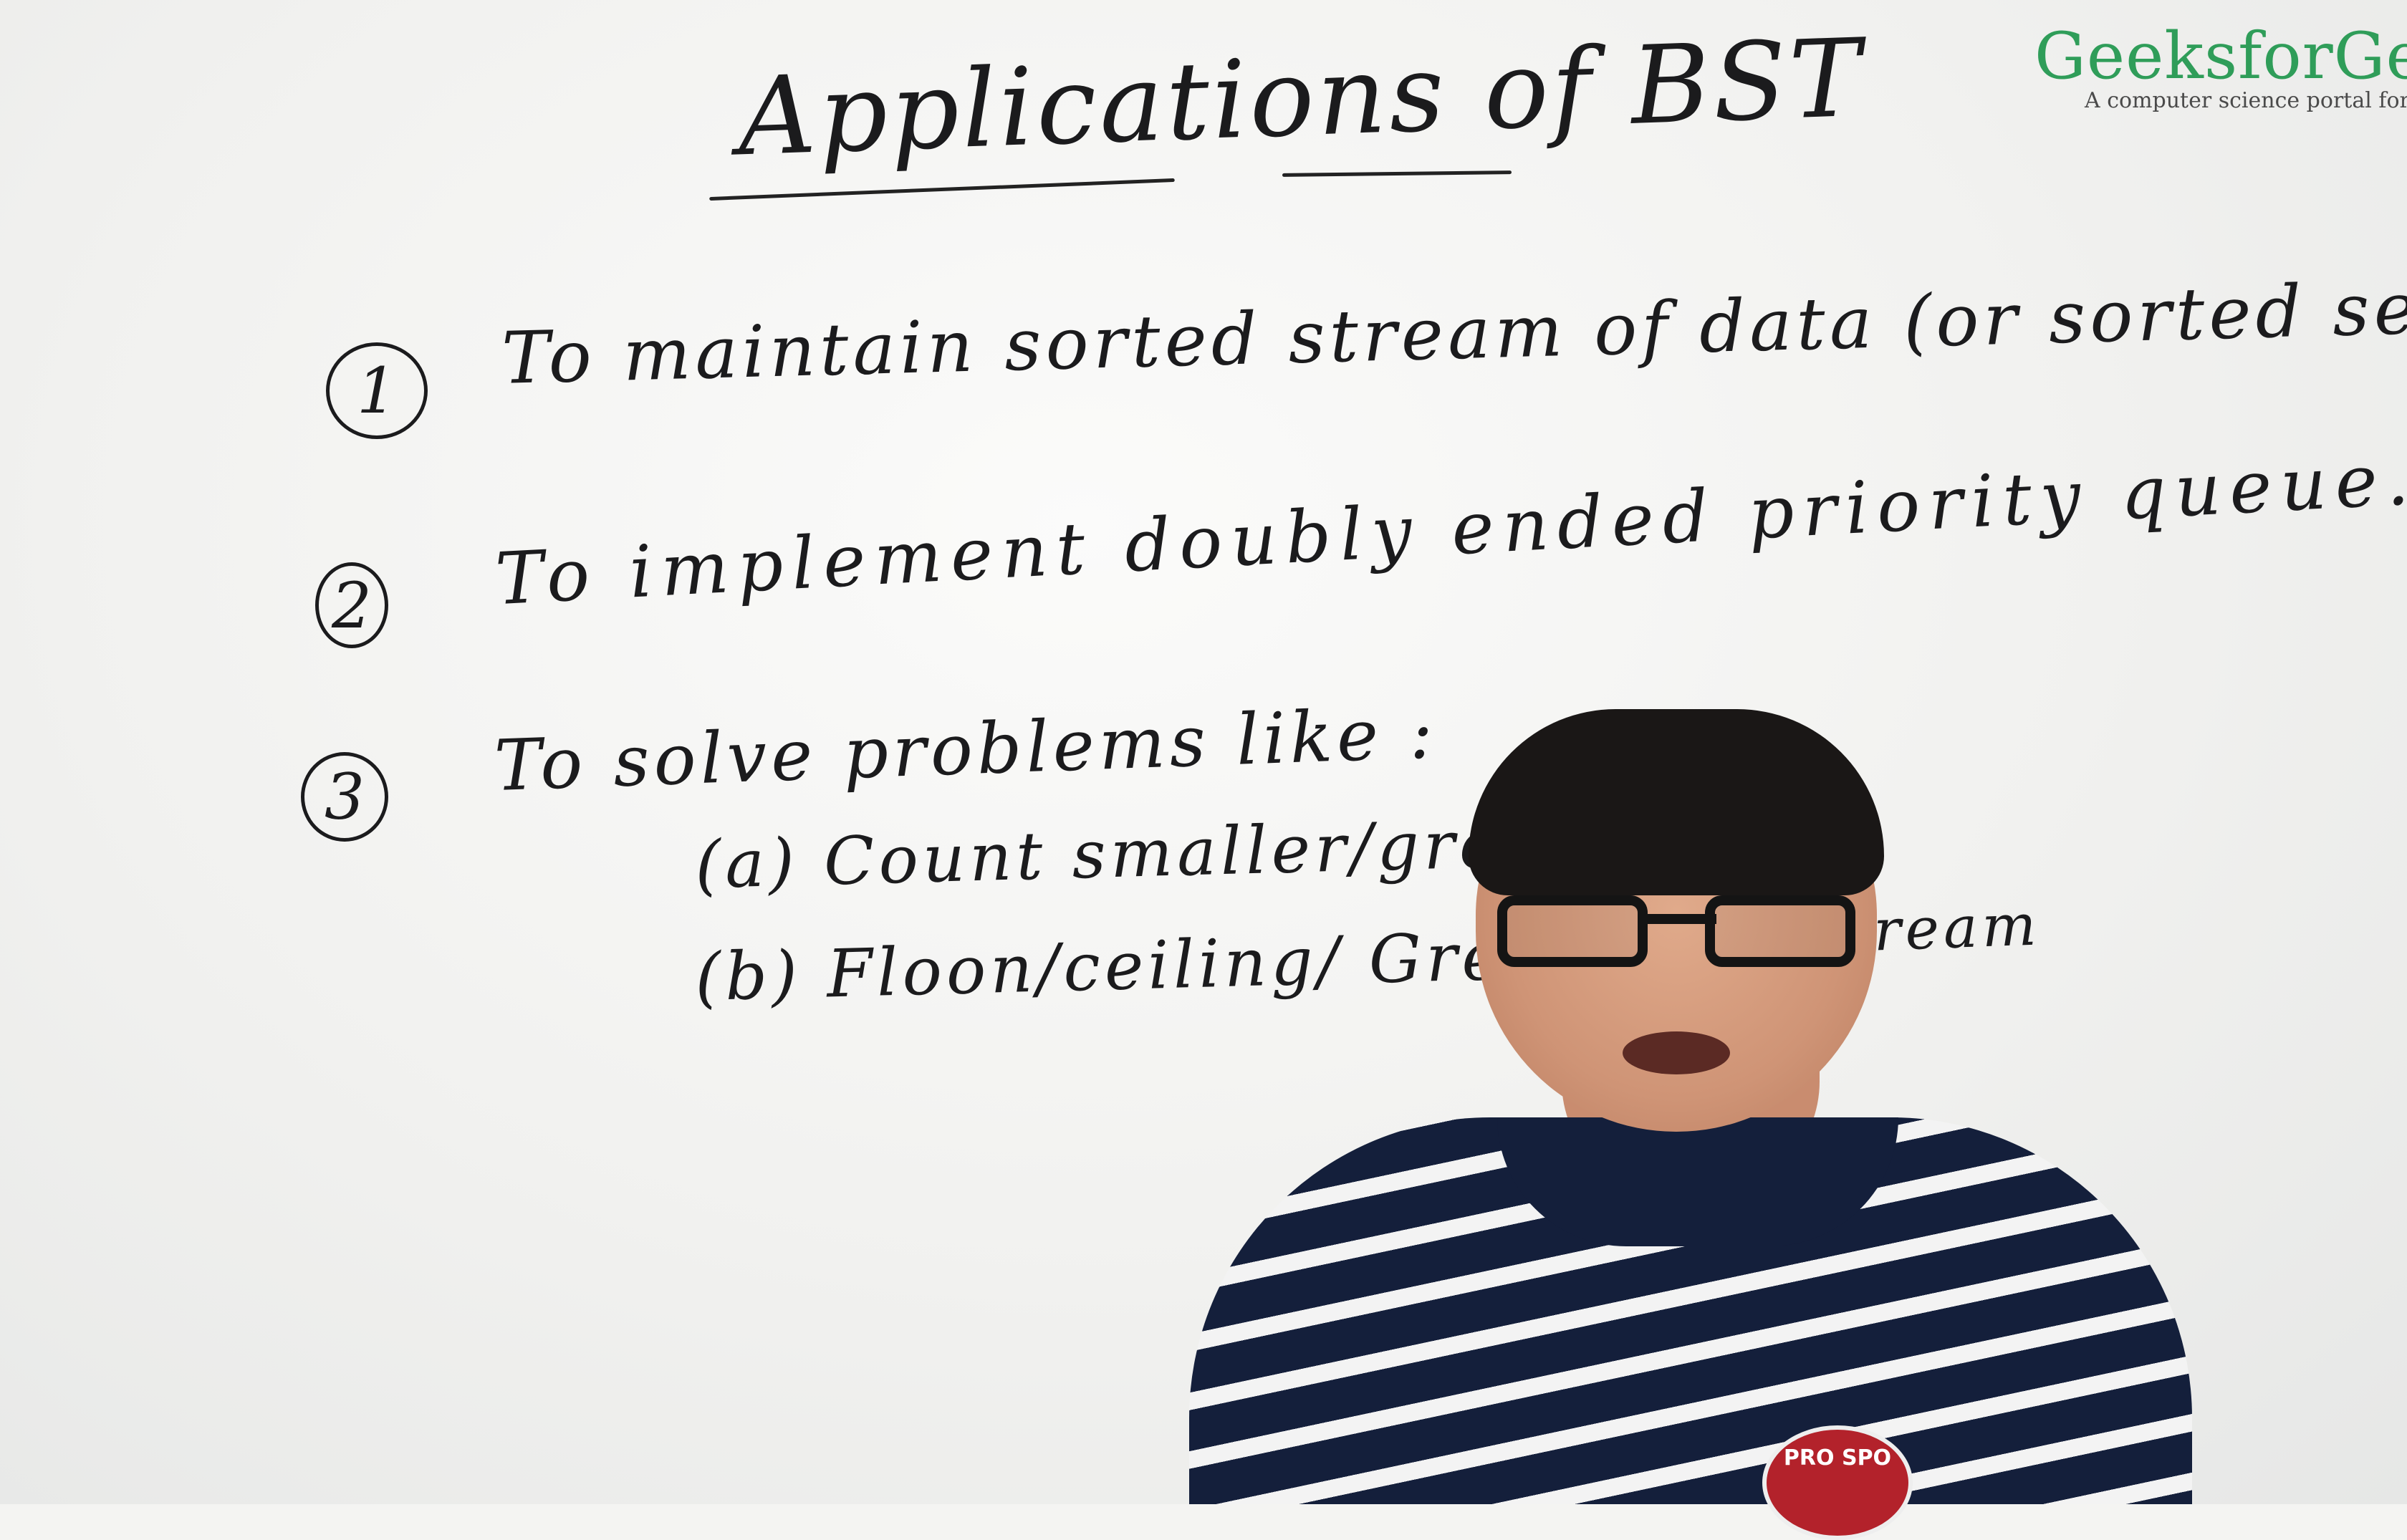 Image resolution: width=2407 pixels, height=1540 pixels. What do you see at coordinates (1683, 934) in the screenshot?
I see `glasses-icon` at bounding box center [1683, 934].